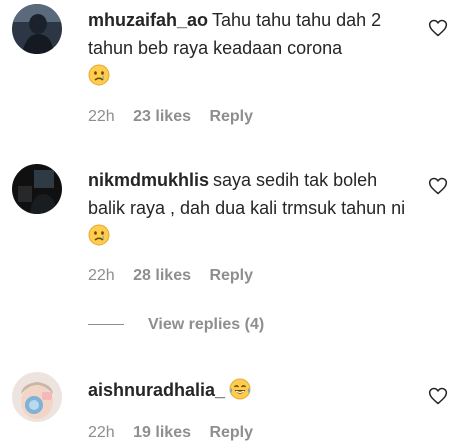  I want to click on view-replies-divider, so click(106, 325).